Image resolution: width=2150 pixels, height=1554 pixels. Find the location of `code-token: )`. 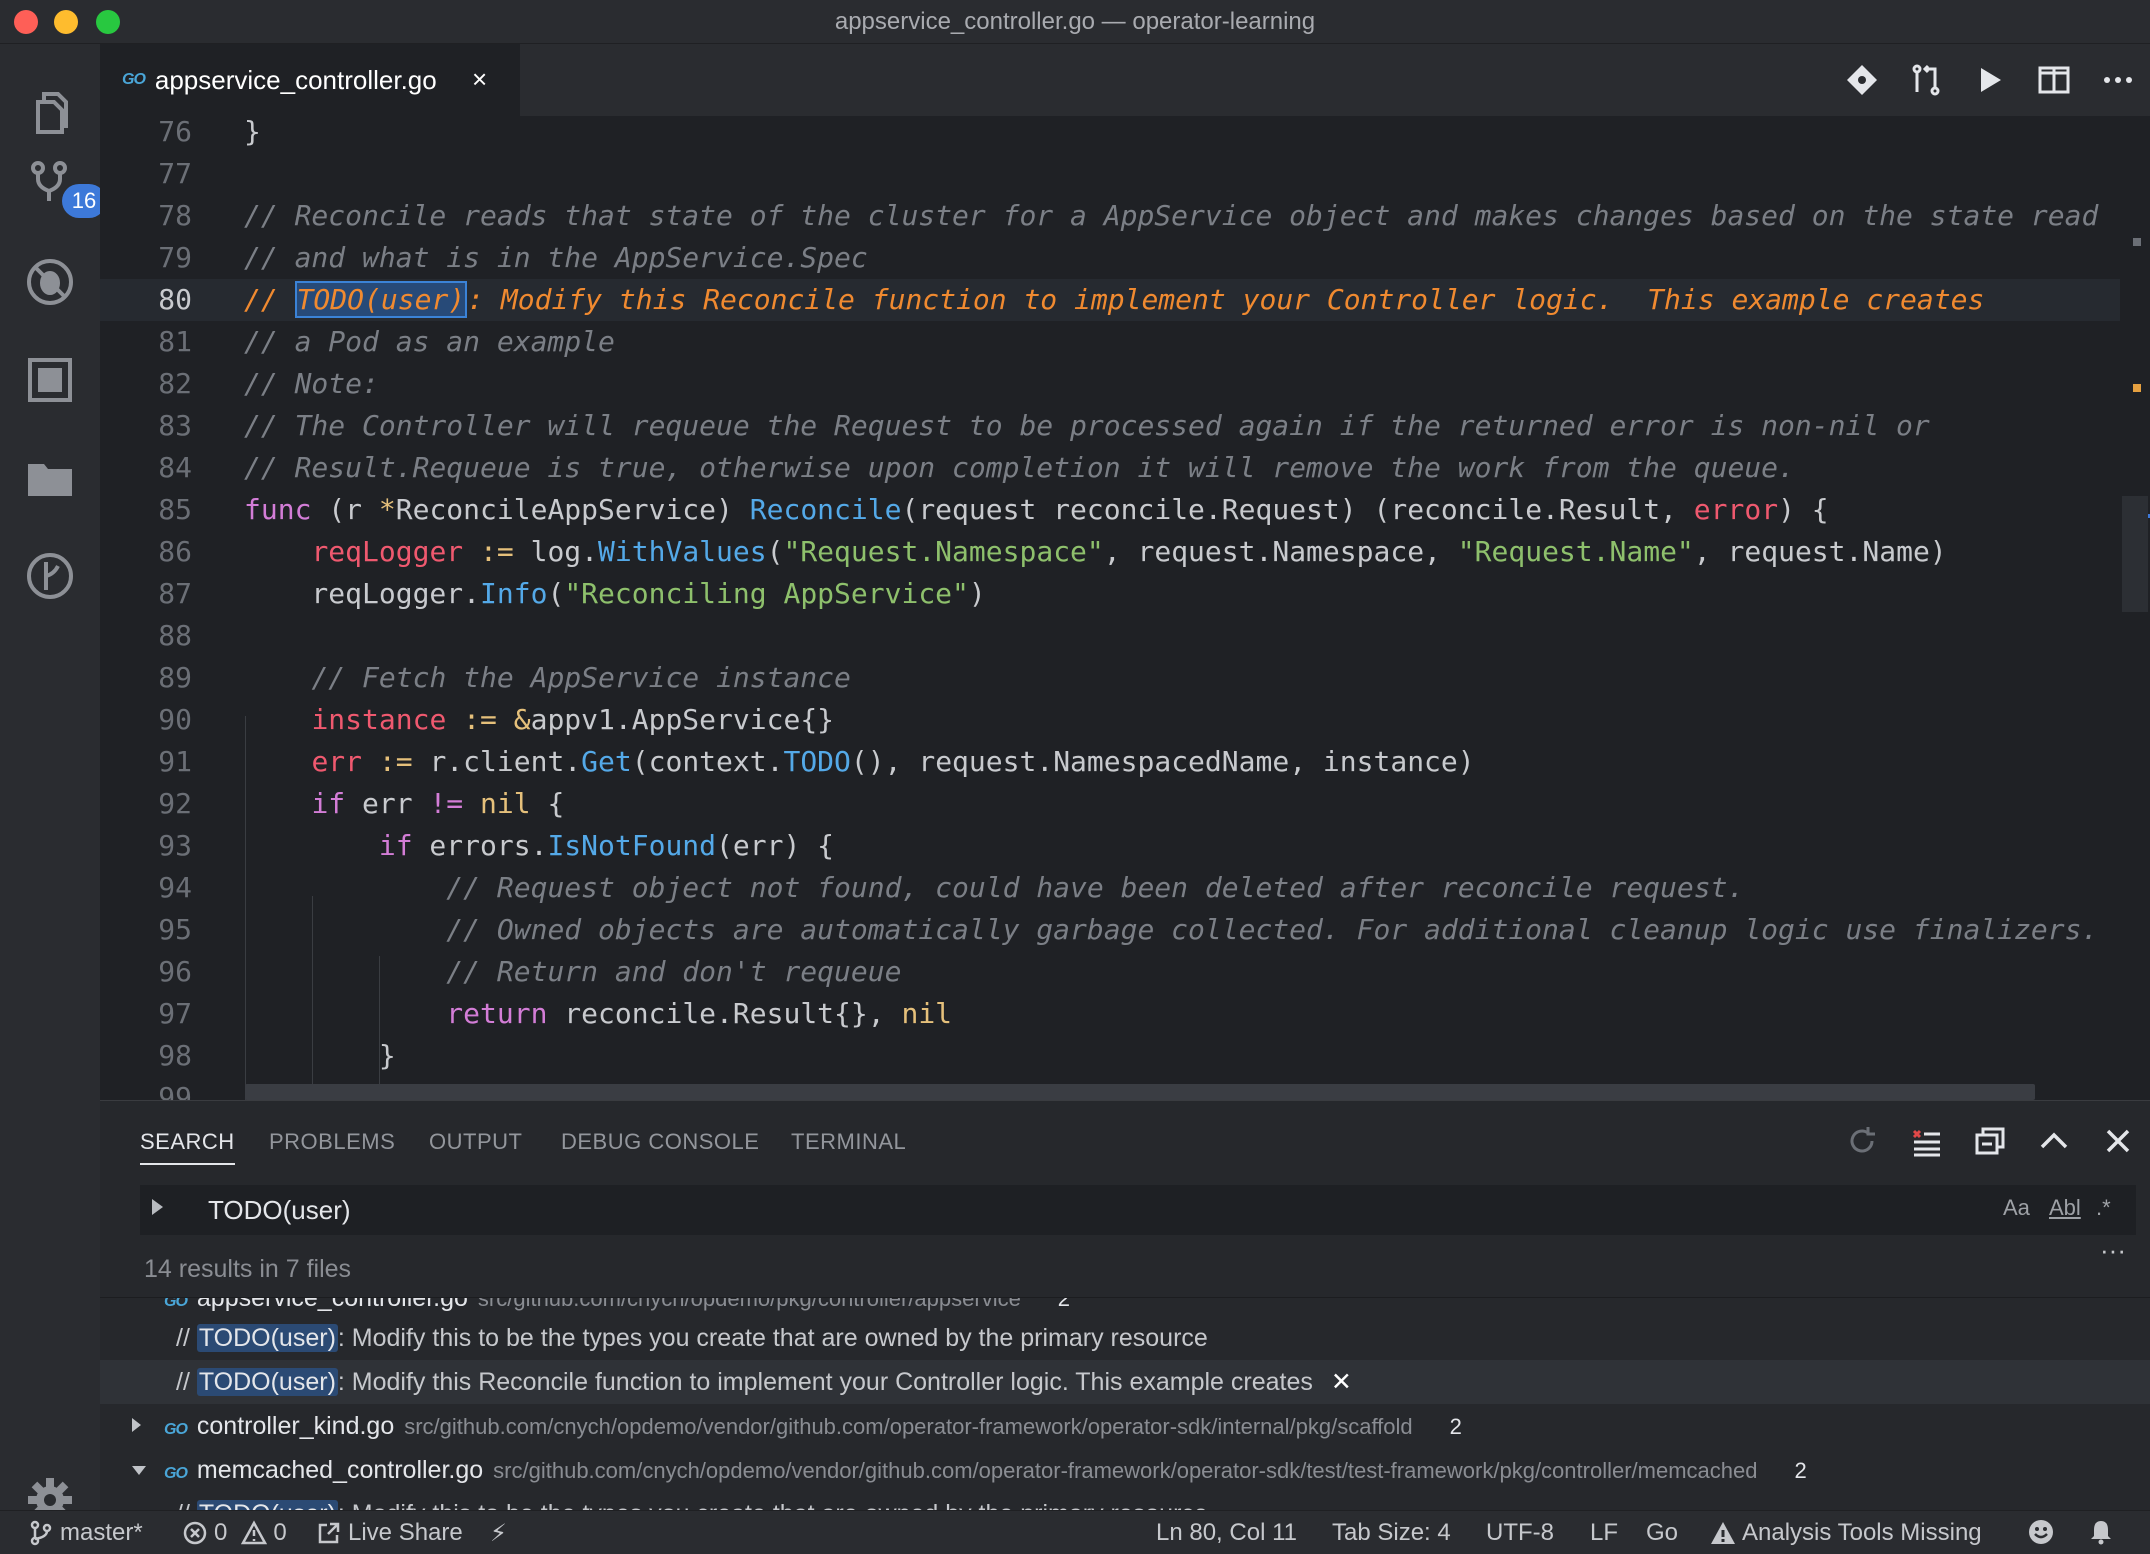

code-token: ) is located at coordinates (977, 593).